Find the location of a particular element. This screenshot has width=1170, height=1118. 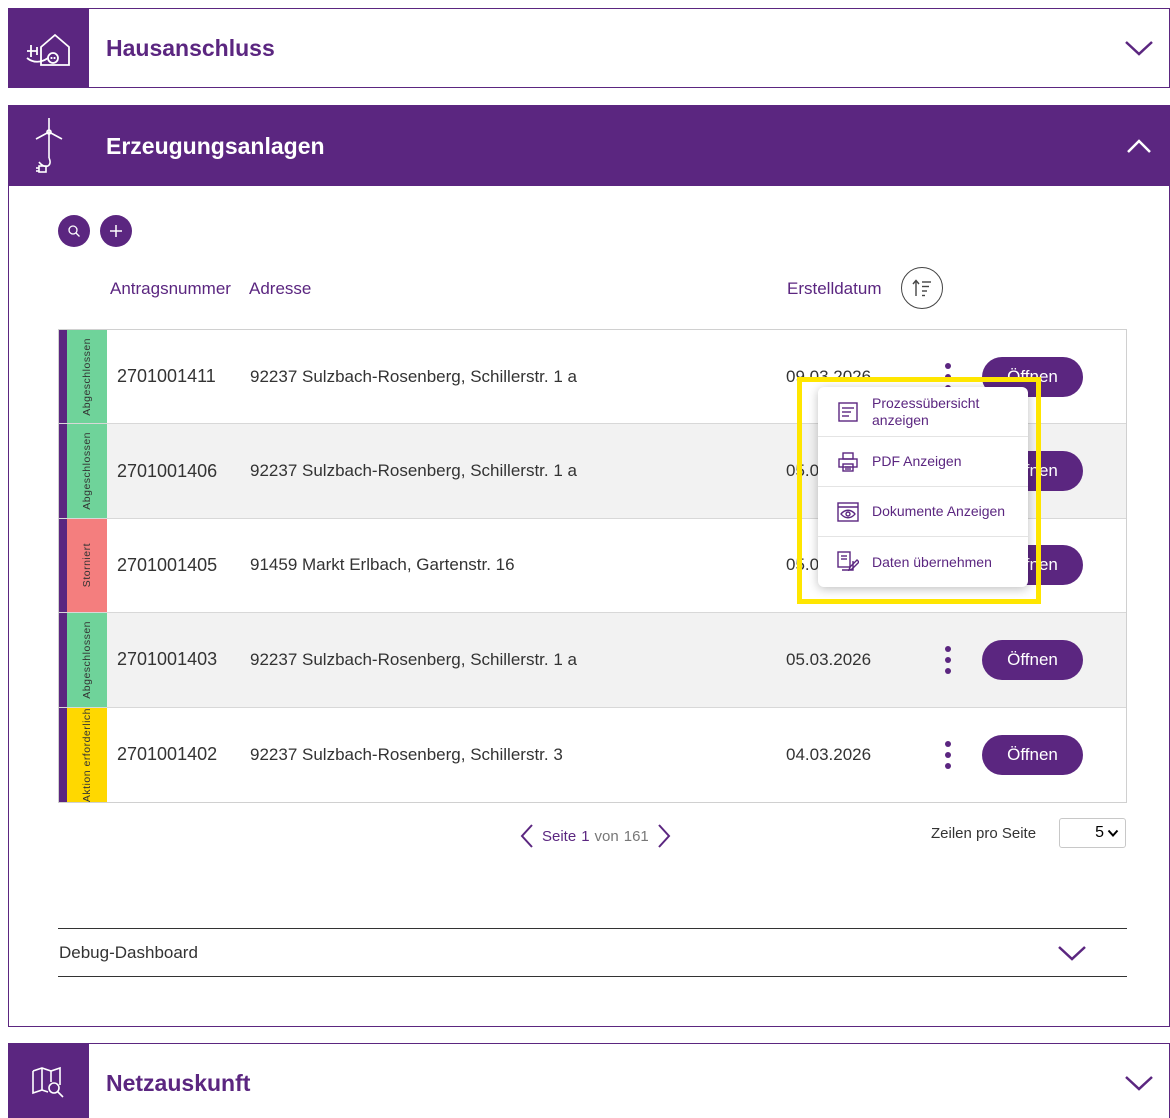

hausanschluss-header: Hausanschluss is located at coordinates (589, 48).